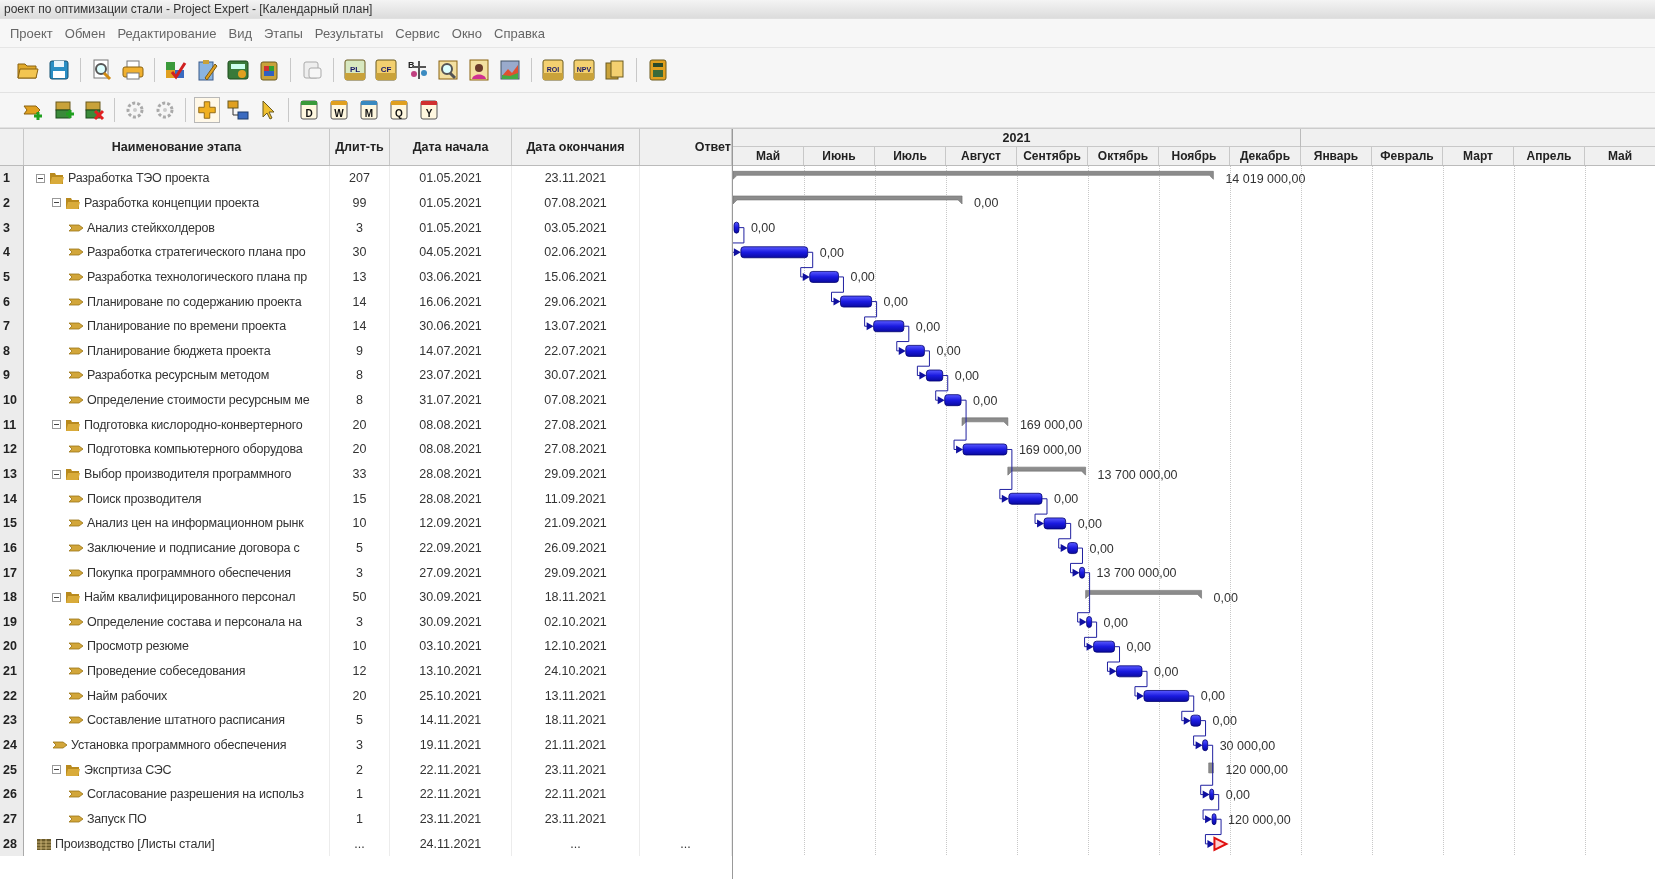  Describe the element at coordinates (615, 70) in the screenshot. I see `documents-icon` at that location.